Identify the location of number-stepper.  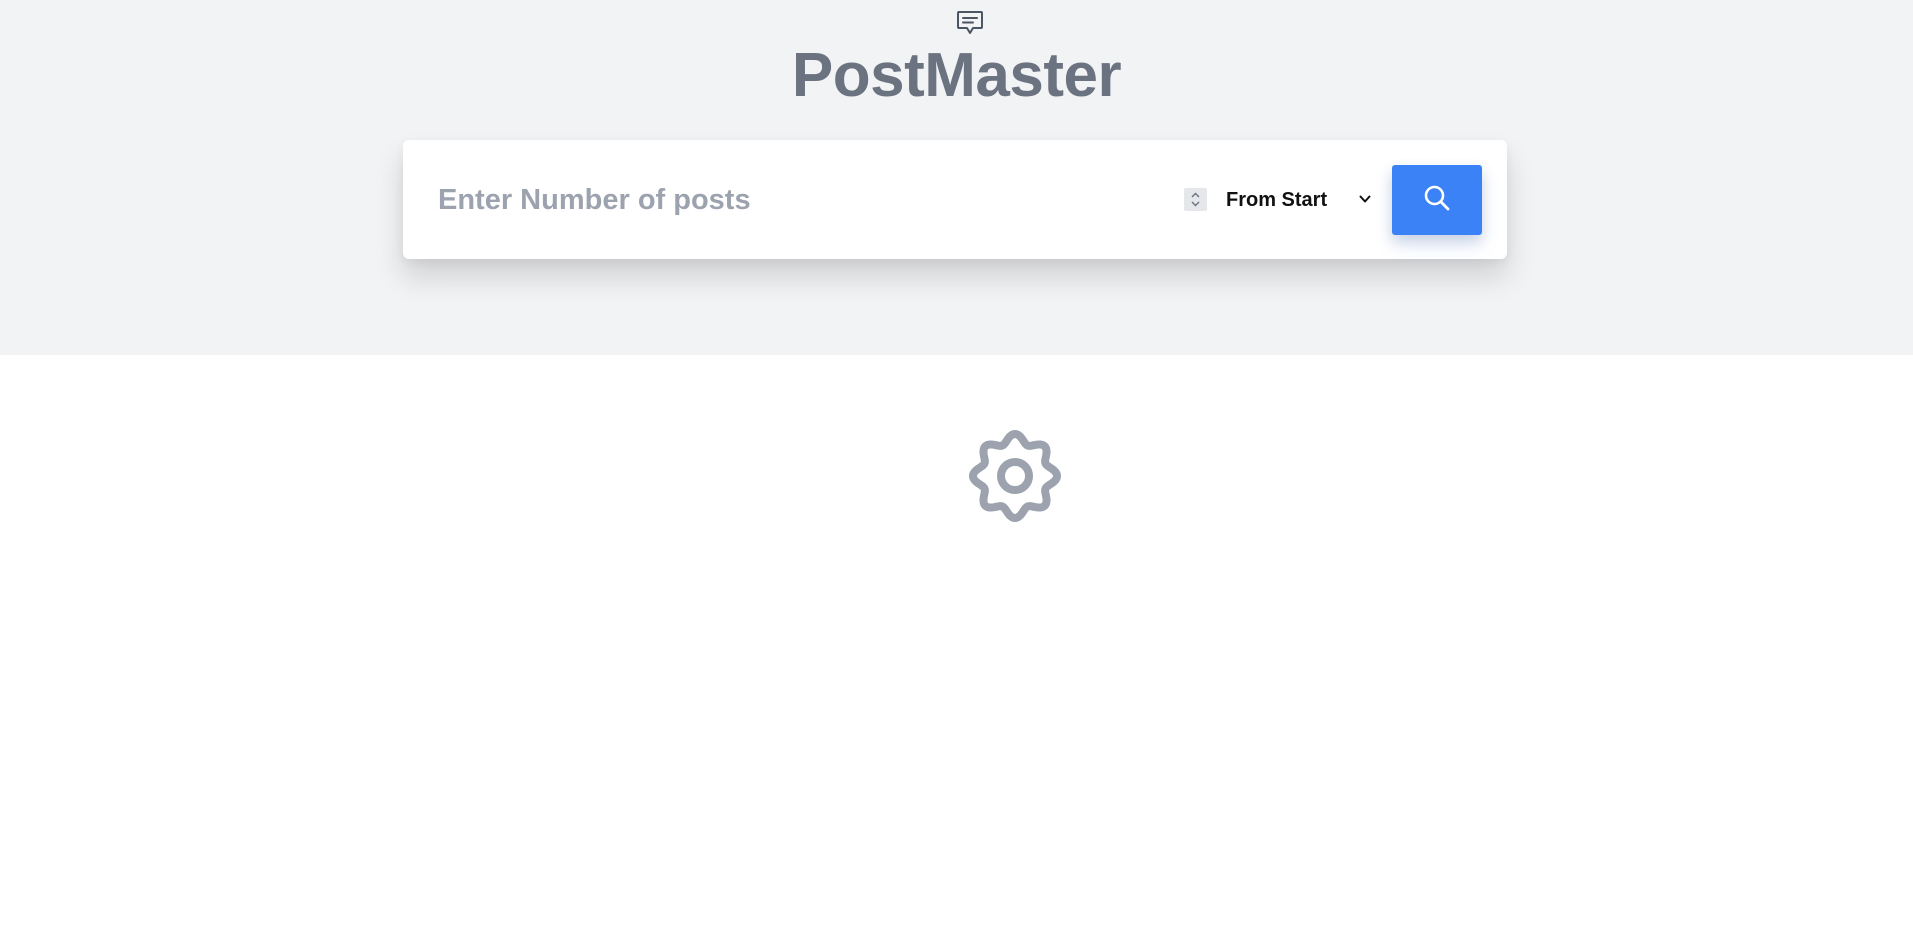
(1195, 199).